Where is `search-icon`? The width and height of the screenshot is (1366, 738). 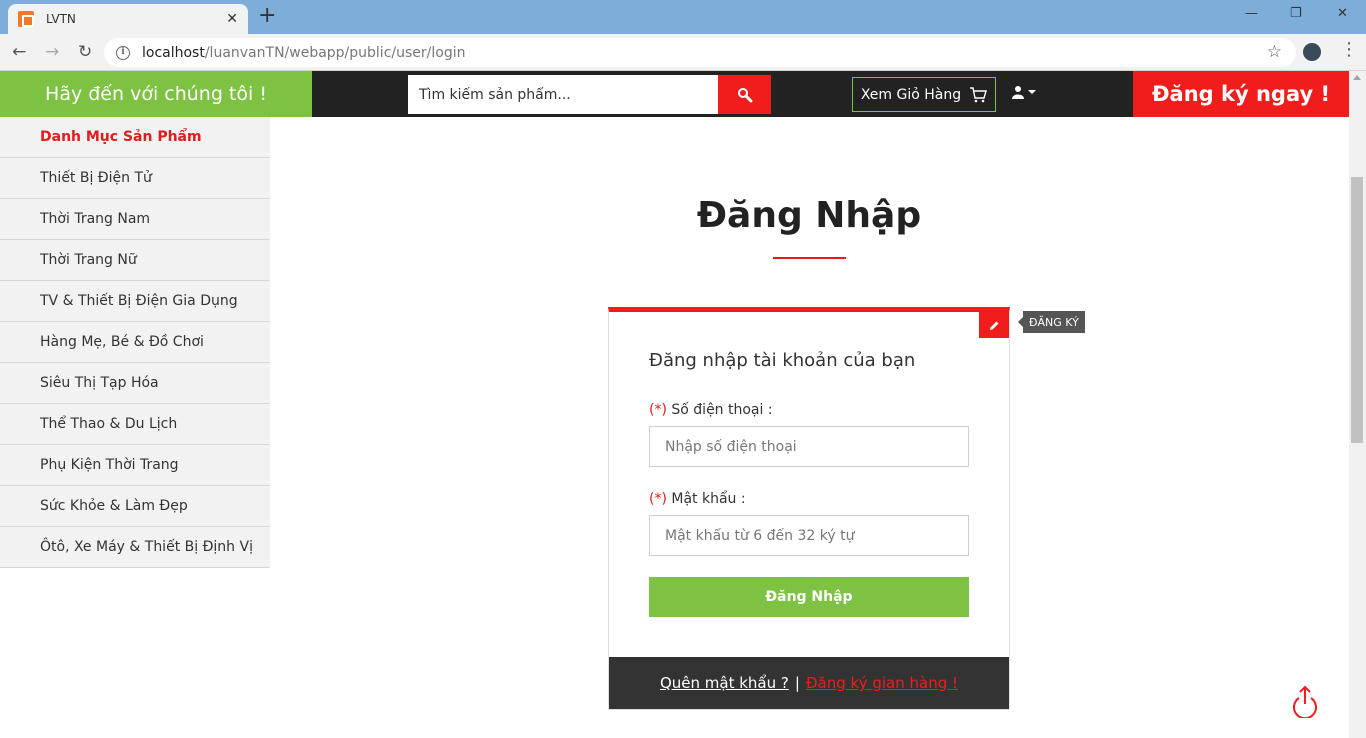 search-icon is located at coordinates (744, 94).